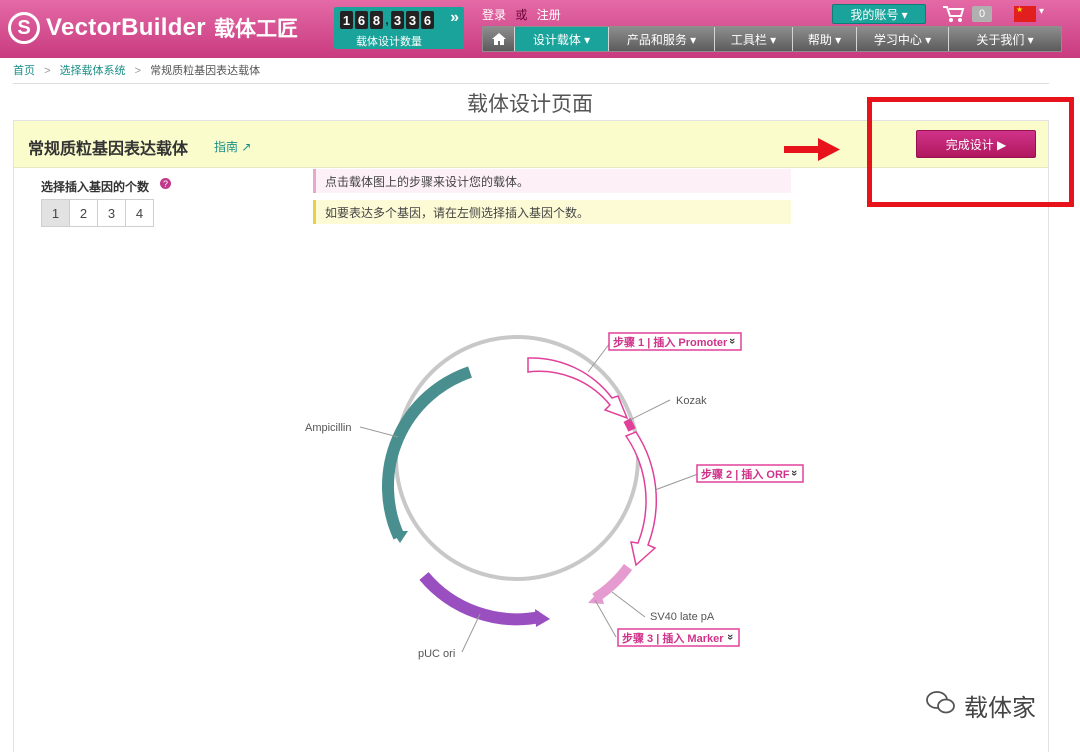 This screenshot has height=752, width=1080. I want to click on counter-label: 载体设计数量, so click(389, 42).